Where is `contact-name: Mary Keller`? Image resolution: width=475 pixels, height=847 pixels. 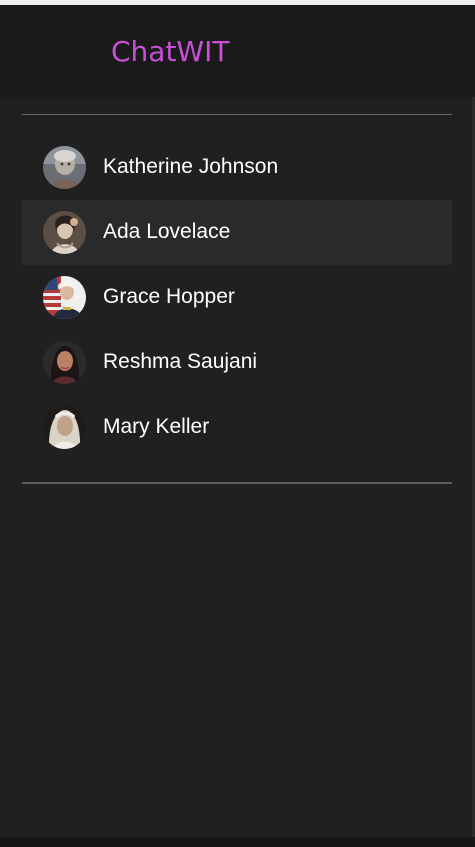
contact-name: Mary Keller is located at coordinates (156, 426).